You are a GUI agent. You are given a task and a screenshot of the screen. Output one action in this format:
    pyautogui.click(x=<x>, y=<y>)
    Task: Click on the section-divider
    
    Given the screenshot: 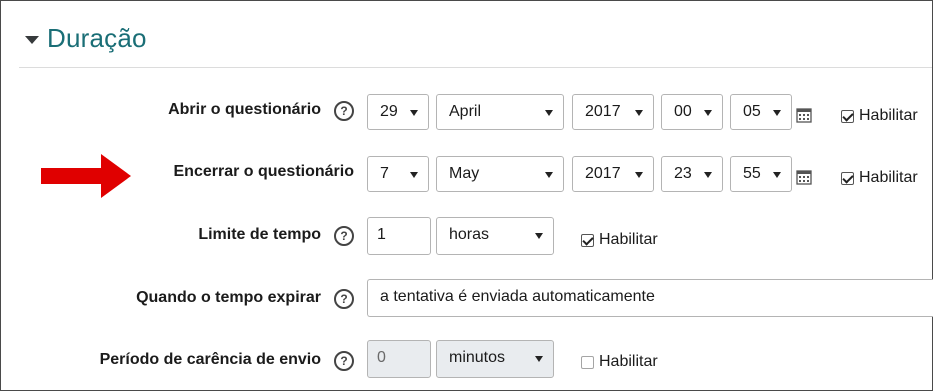 What is the action you would take?
    pyautogui.click(x=475, y=67)
    